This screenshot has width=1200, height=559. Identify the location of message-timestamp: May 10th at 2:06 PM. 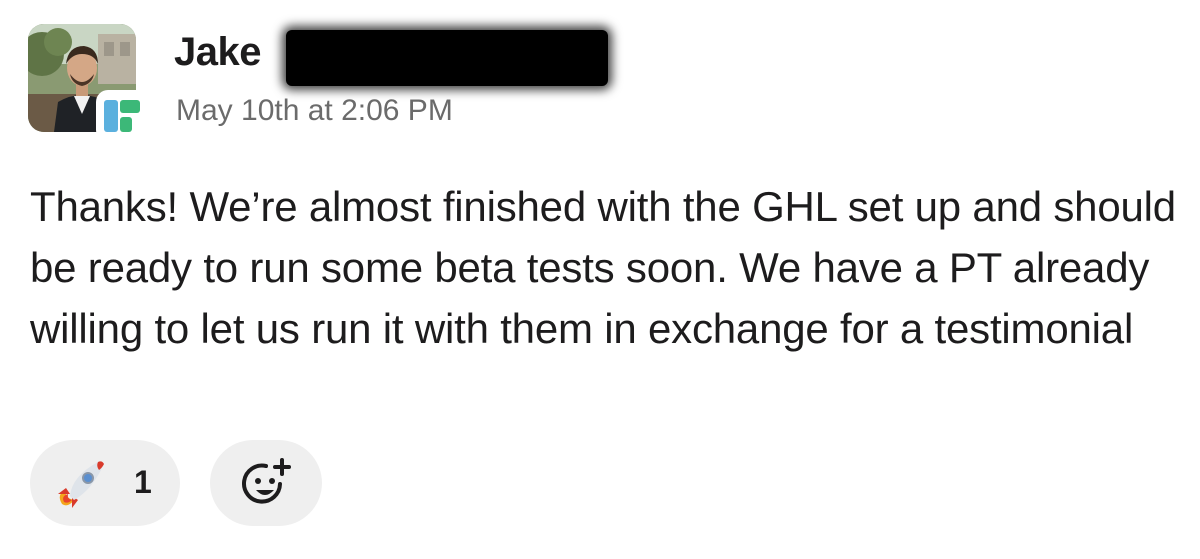
(314, 110).